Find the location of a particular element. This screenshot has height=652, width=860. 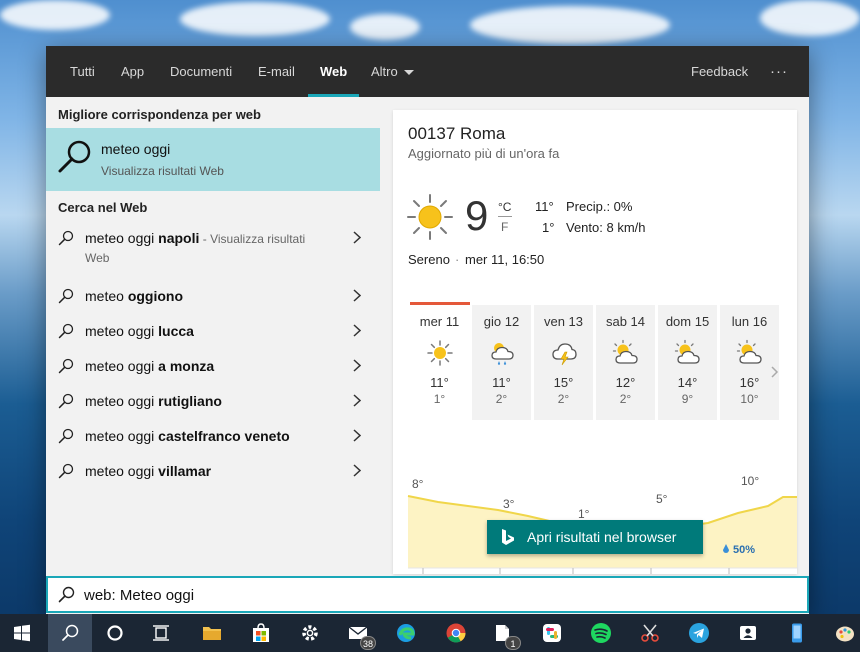

forecast-day: dom 15 14° 9° is located at coordinates (687, 362).